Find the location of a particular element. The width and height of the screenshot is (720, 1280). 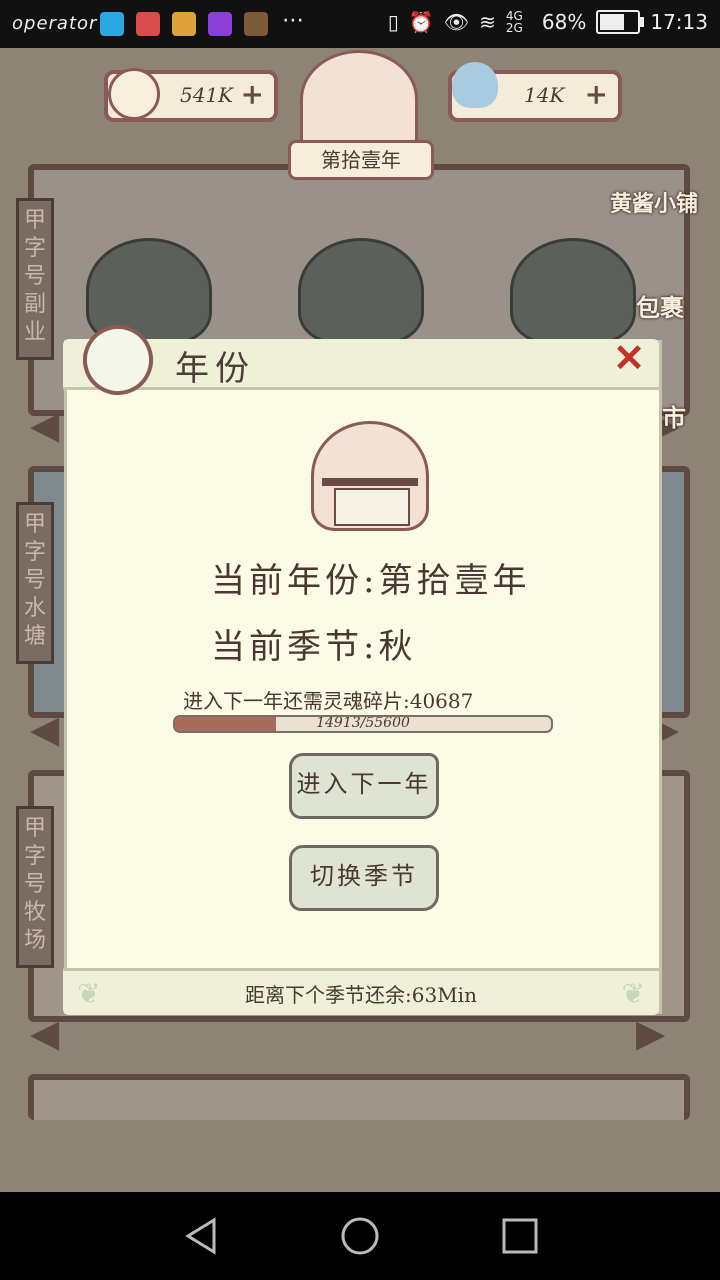

shop-label: 黄酱小铺 is located at coordinates (654, 202).